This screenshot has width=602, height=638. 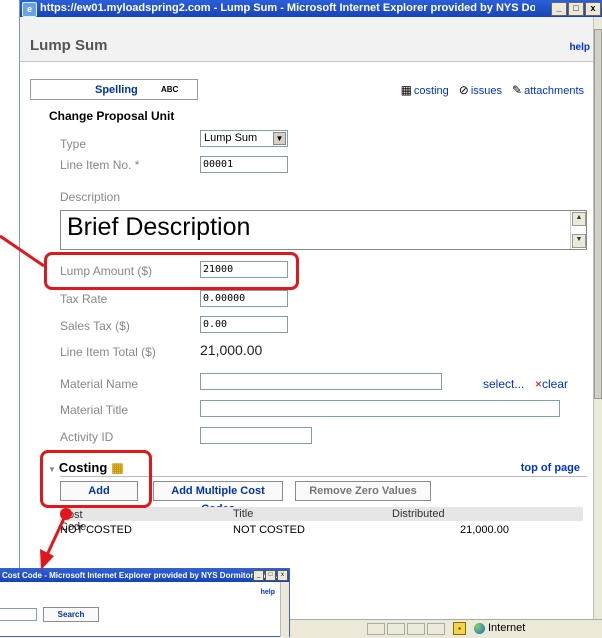 What do you see at coordinates (551, 384) in the screenshot?
I see `clear-link: ×clear` at bounding box center [551, 384].